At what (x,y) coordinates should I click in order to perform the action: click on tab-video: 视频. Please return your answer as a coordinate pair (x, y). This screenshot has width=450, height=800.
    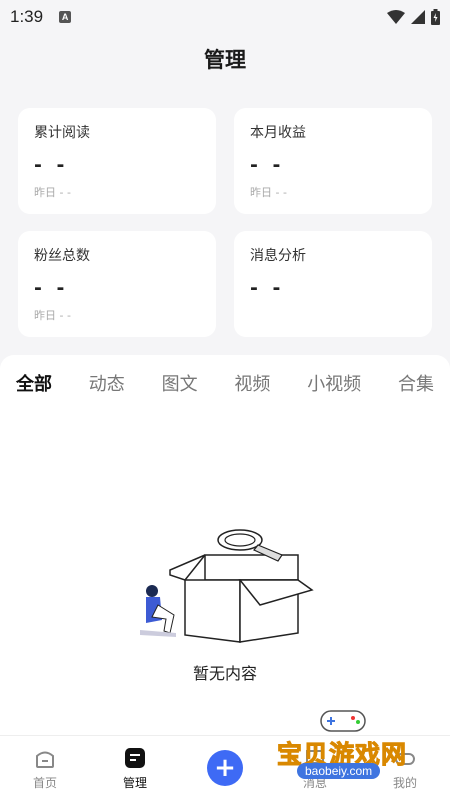
    Looking at the image, I should click on (252, 383).